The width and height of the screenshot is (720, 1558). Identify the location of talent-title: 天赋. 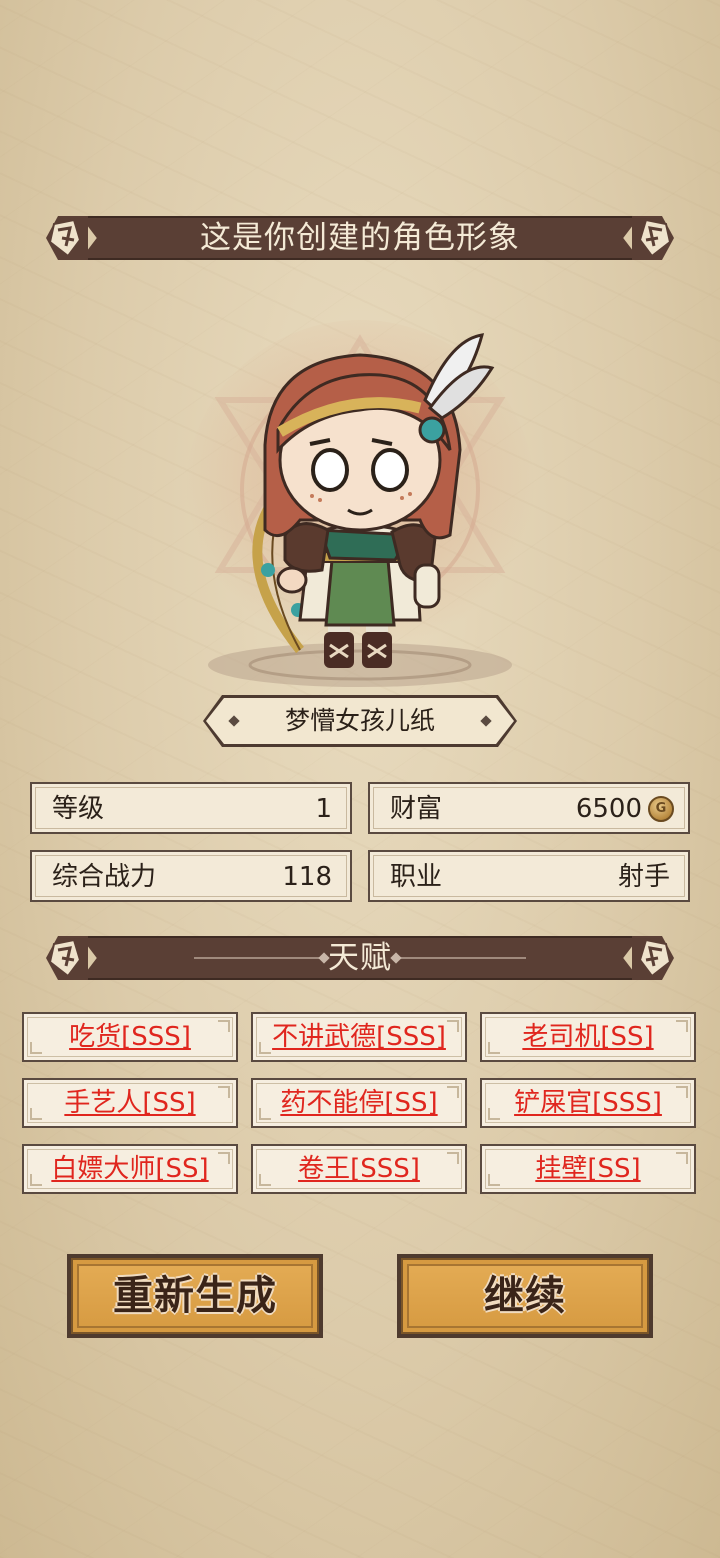
(360, 958).